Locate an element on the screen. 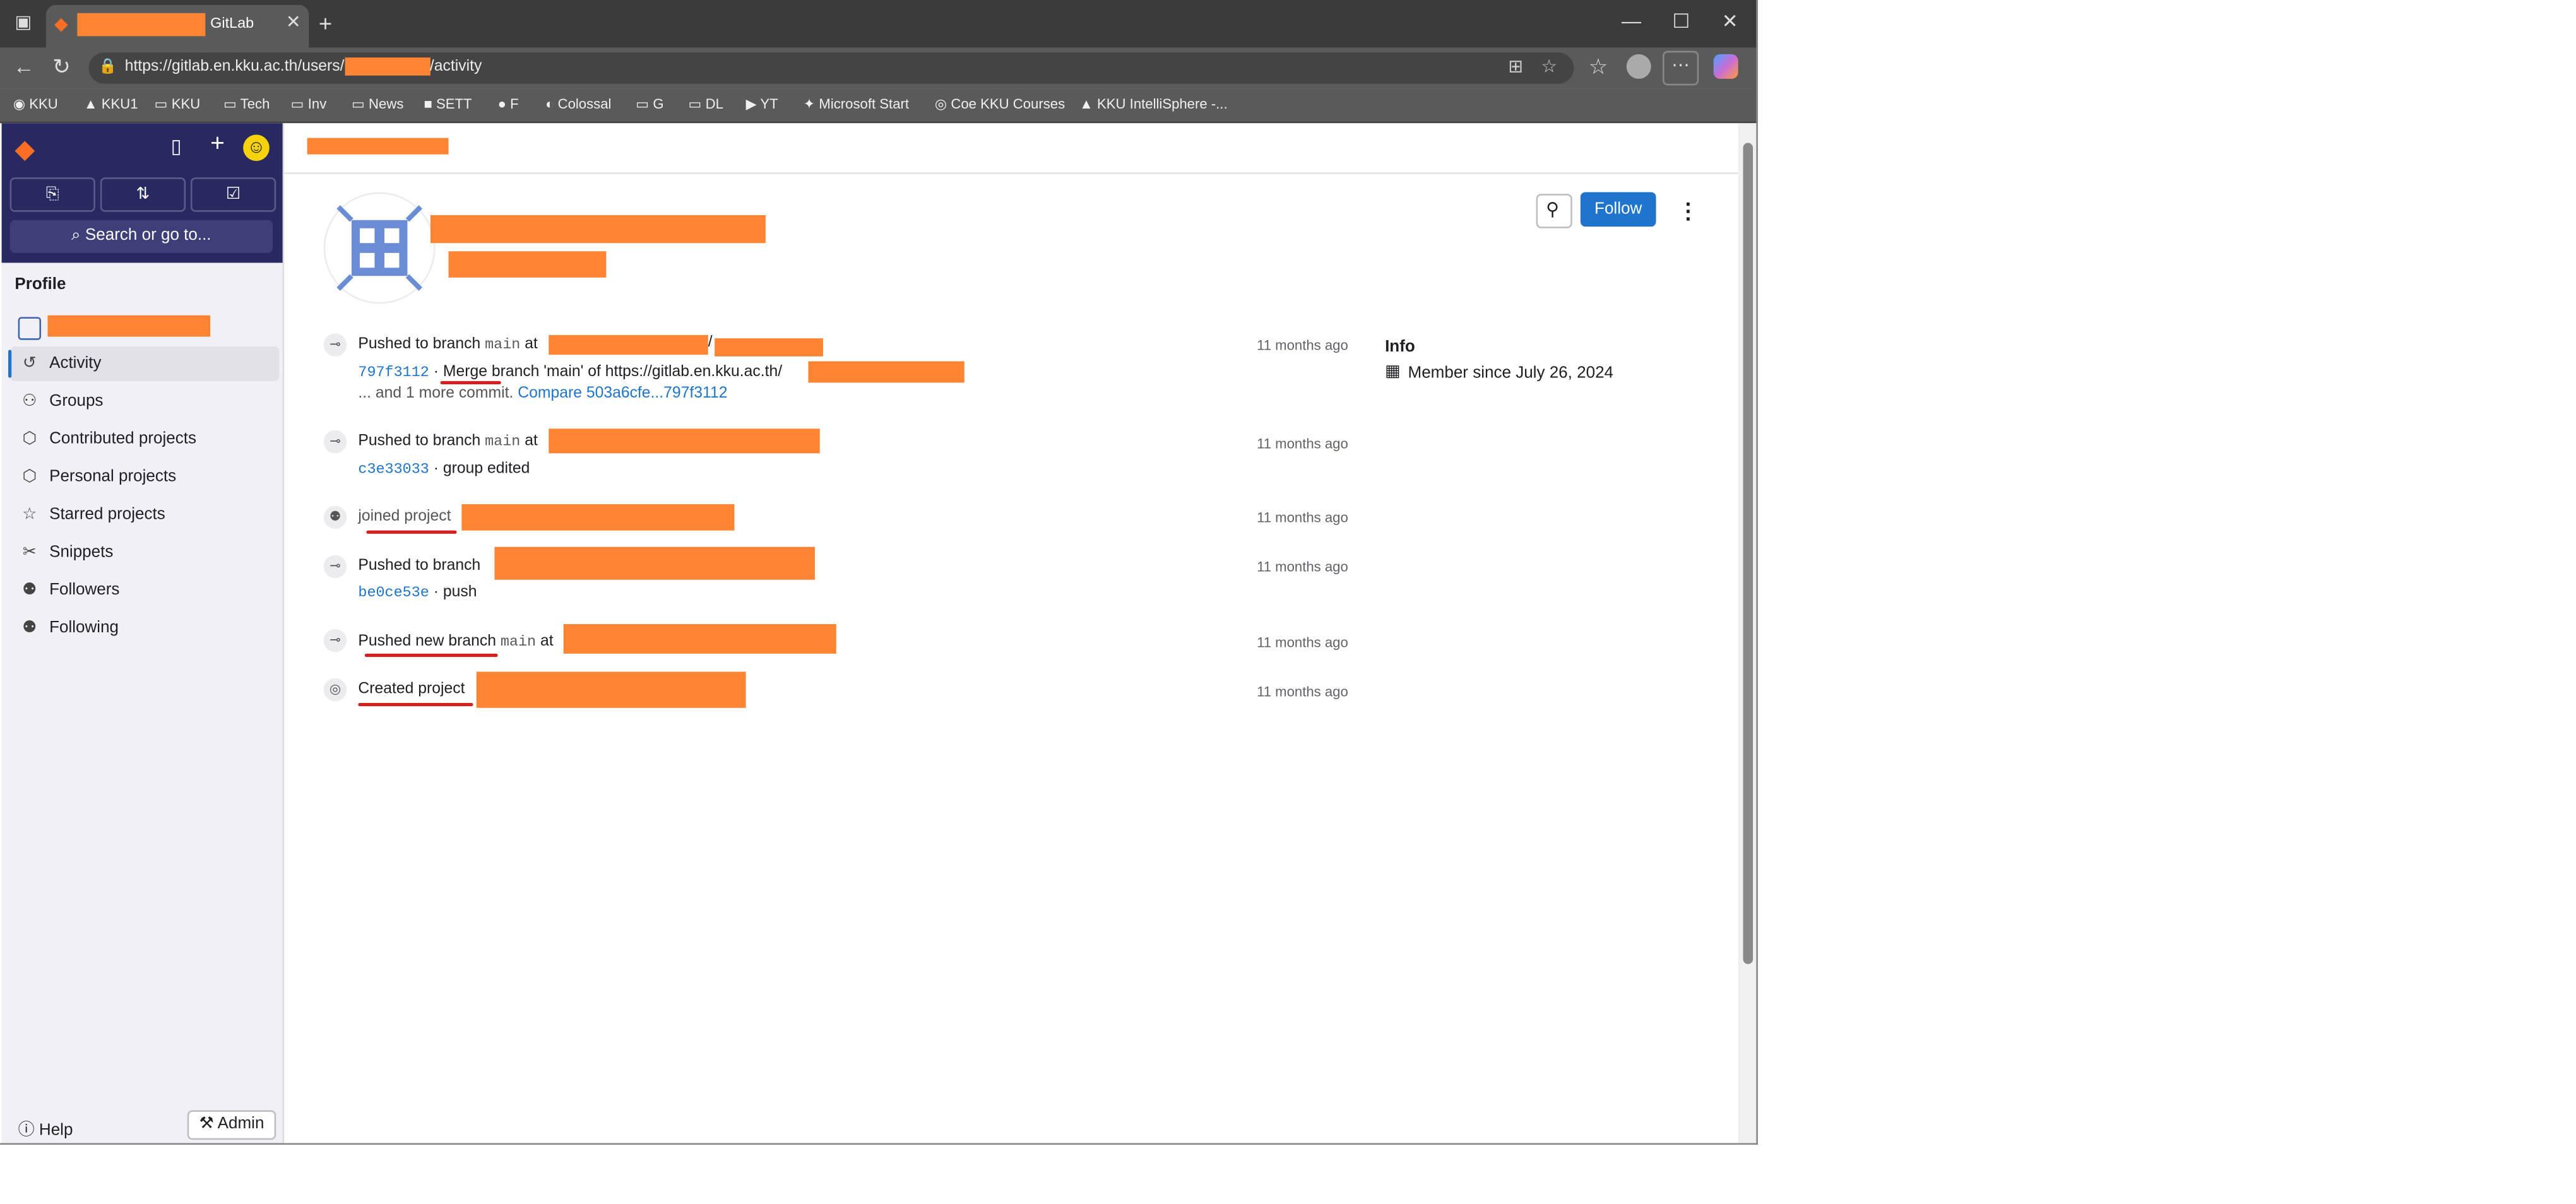 The image size is (2576, 1204). sidebar-item-following: ⚉ Following is located at coordinates (145, 628).